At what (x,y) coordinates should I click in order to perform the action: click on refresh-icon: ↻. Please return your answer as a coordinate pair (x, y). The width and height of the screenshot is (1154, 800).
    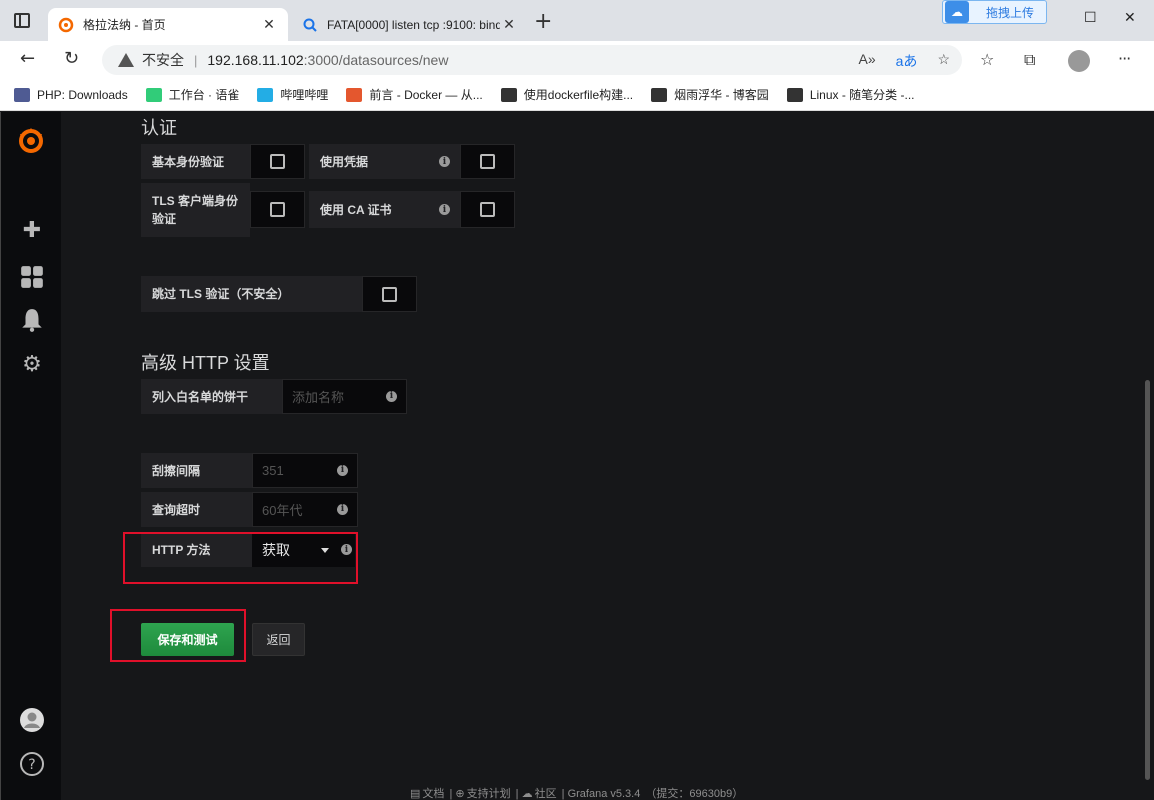
    Looking at the image, I should click on (71, 59).